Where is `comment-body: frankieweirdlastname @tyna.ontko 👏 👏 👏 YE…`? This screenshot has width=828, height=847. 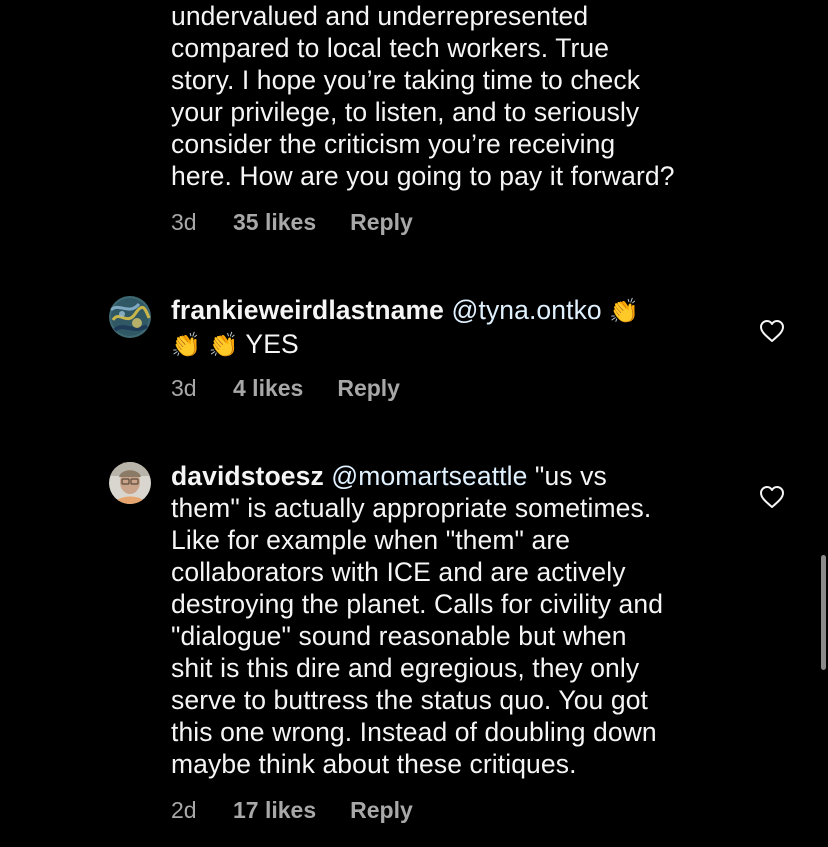 comment-body: frankieweirdlastname @tyna.ontko 👏 👏 👏 YE… is located at coordinates (456, 328).